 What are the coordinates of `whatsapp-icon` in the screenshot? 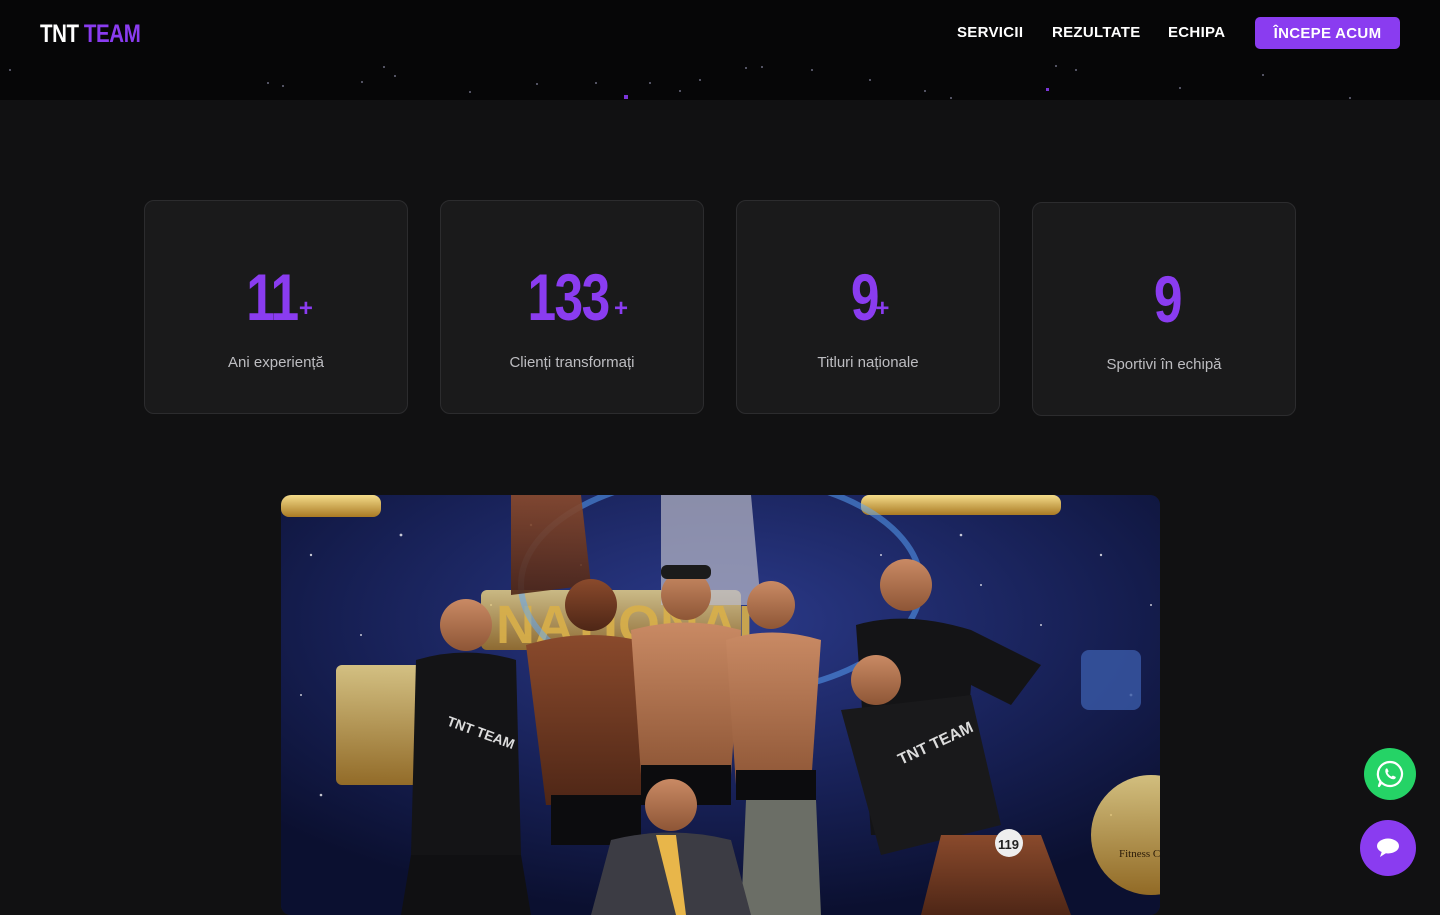 It's located at (1390, 774).